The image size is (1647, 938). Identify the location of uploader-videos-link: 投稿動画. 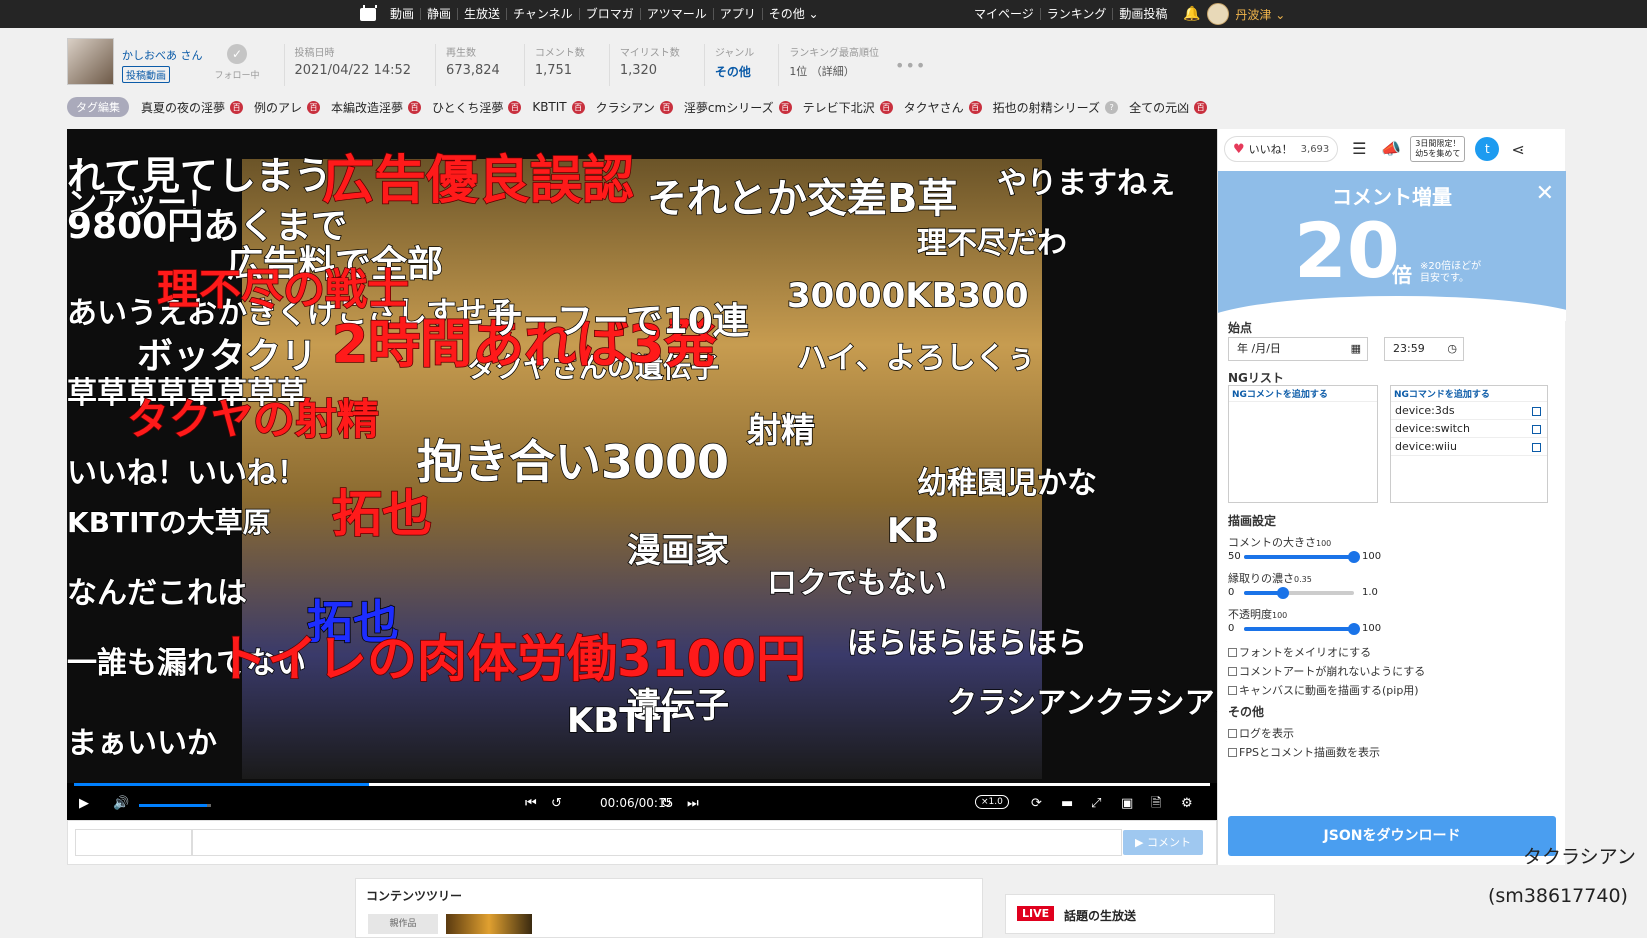
(146, 74).